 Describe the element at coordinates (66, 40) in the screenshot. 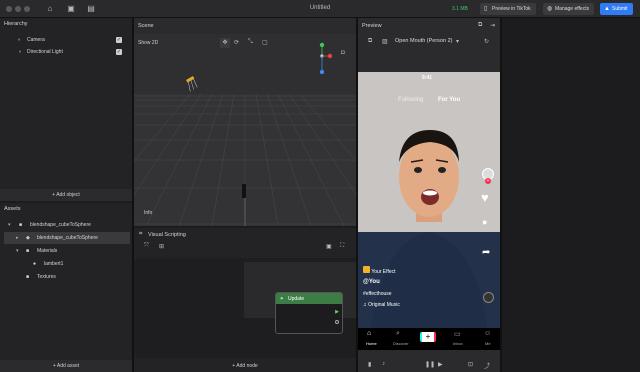

I see `hierarchy-item-camera: ◐ Camera ✓` at that location.